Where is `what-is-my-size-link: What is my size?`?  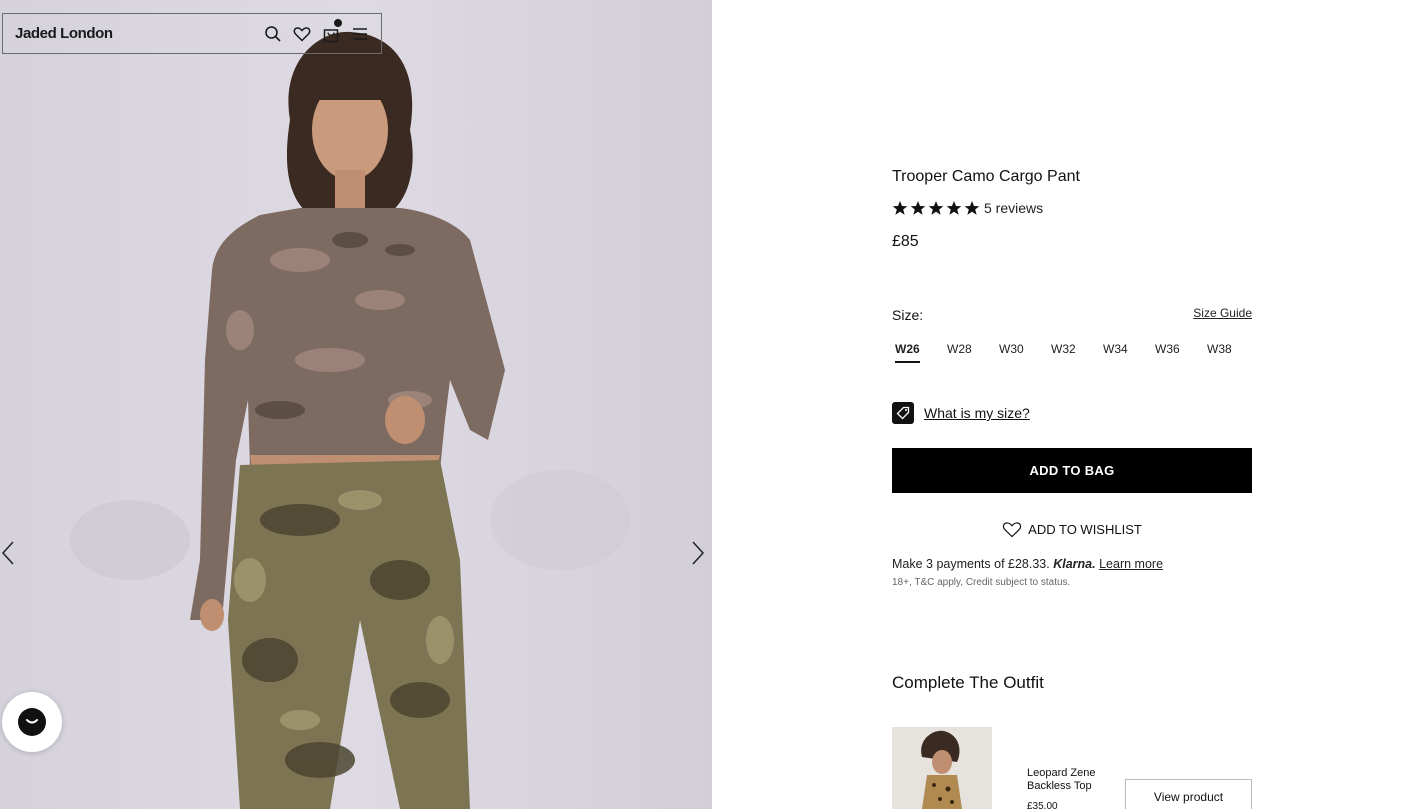
what-is-my-size-link: What is my size? is located at coordinates (977, 413).